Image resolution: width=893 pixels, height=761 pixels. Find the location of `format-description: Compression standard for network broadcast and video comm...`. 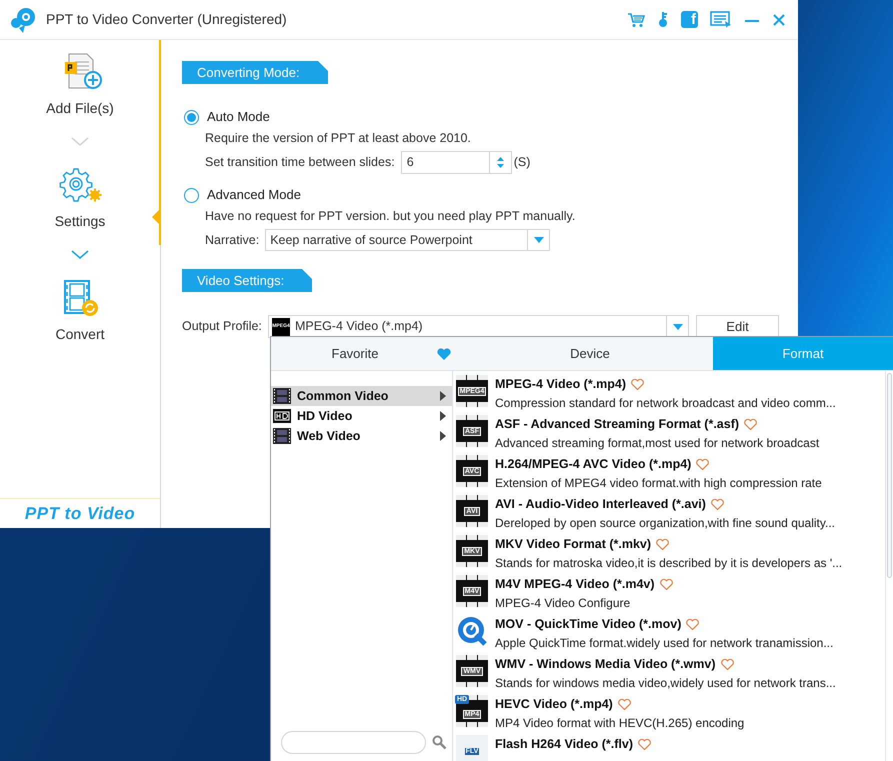

format-description: Compression standard for network broadcast and video comm... is located at coordinates (665, 403).